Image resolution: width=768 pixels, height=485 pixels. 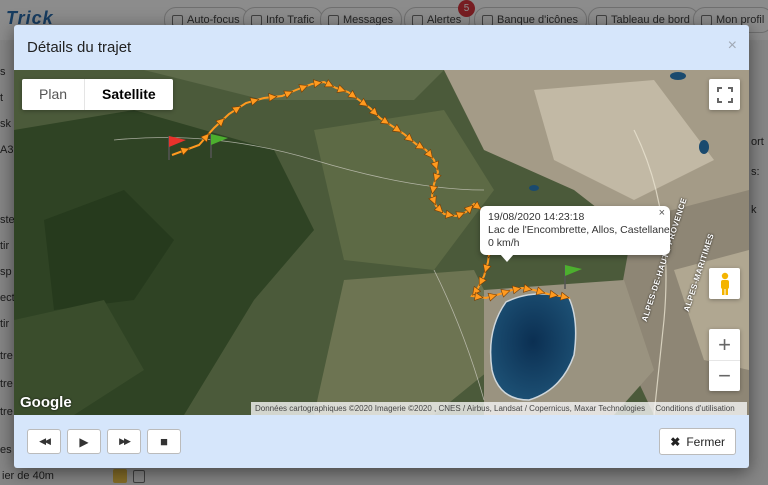 I want to click on info-address: Lac de l'Encombrette, Allos, Castellane, so click(x=579, y=230).